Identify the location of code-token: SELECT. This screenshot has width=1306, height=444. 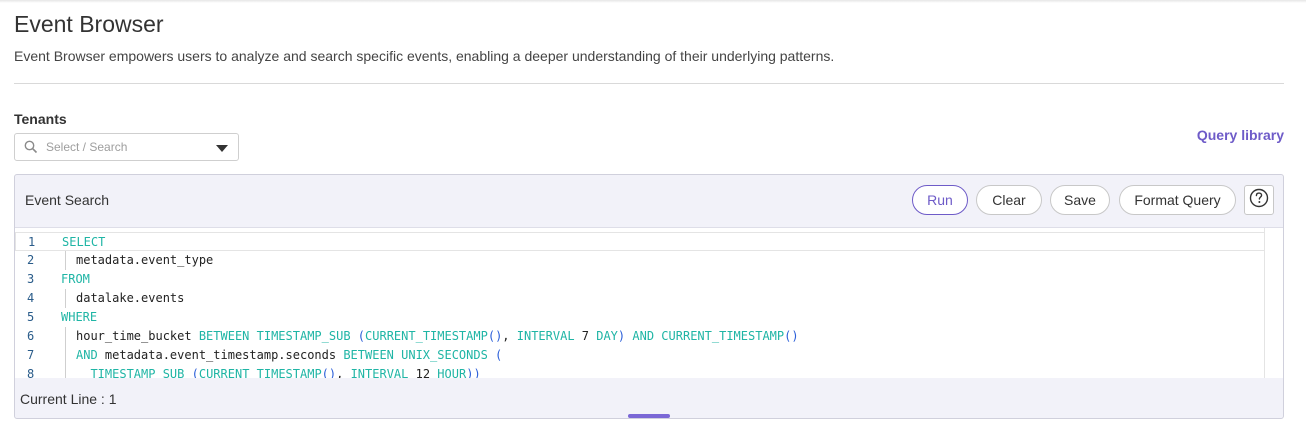
(84, 242).